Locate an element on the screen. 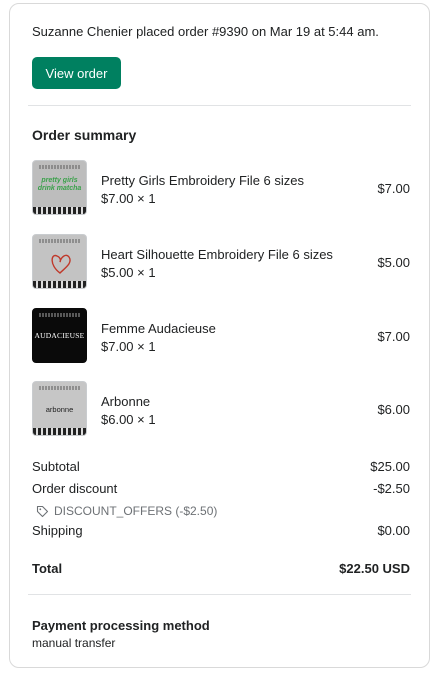 The image size is (447, 683). item-name: Femme Audacieuse is located at coordinates (158, 328).